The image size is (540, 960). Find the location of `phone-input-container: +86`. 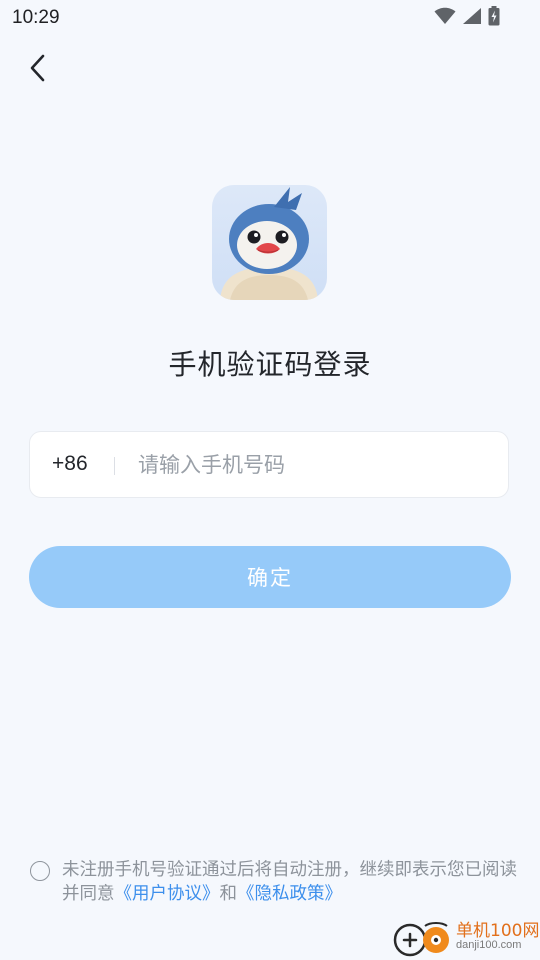

phone-input-container: +86 is located at coordinates (269, 464).